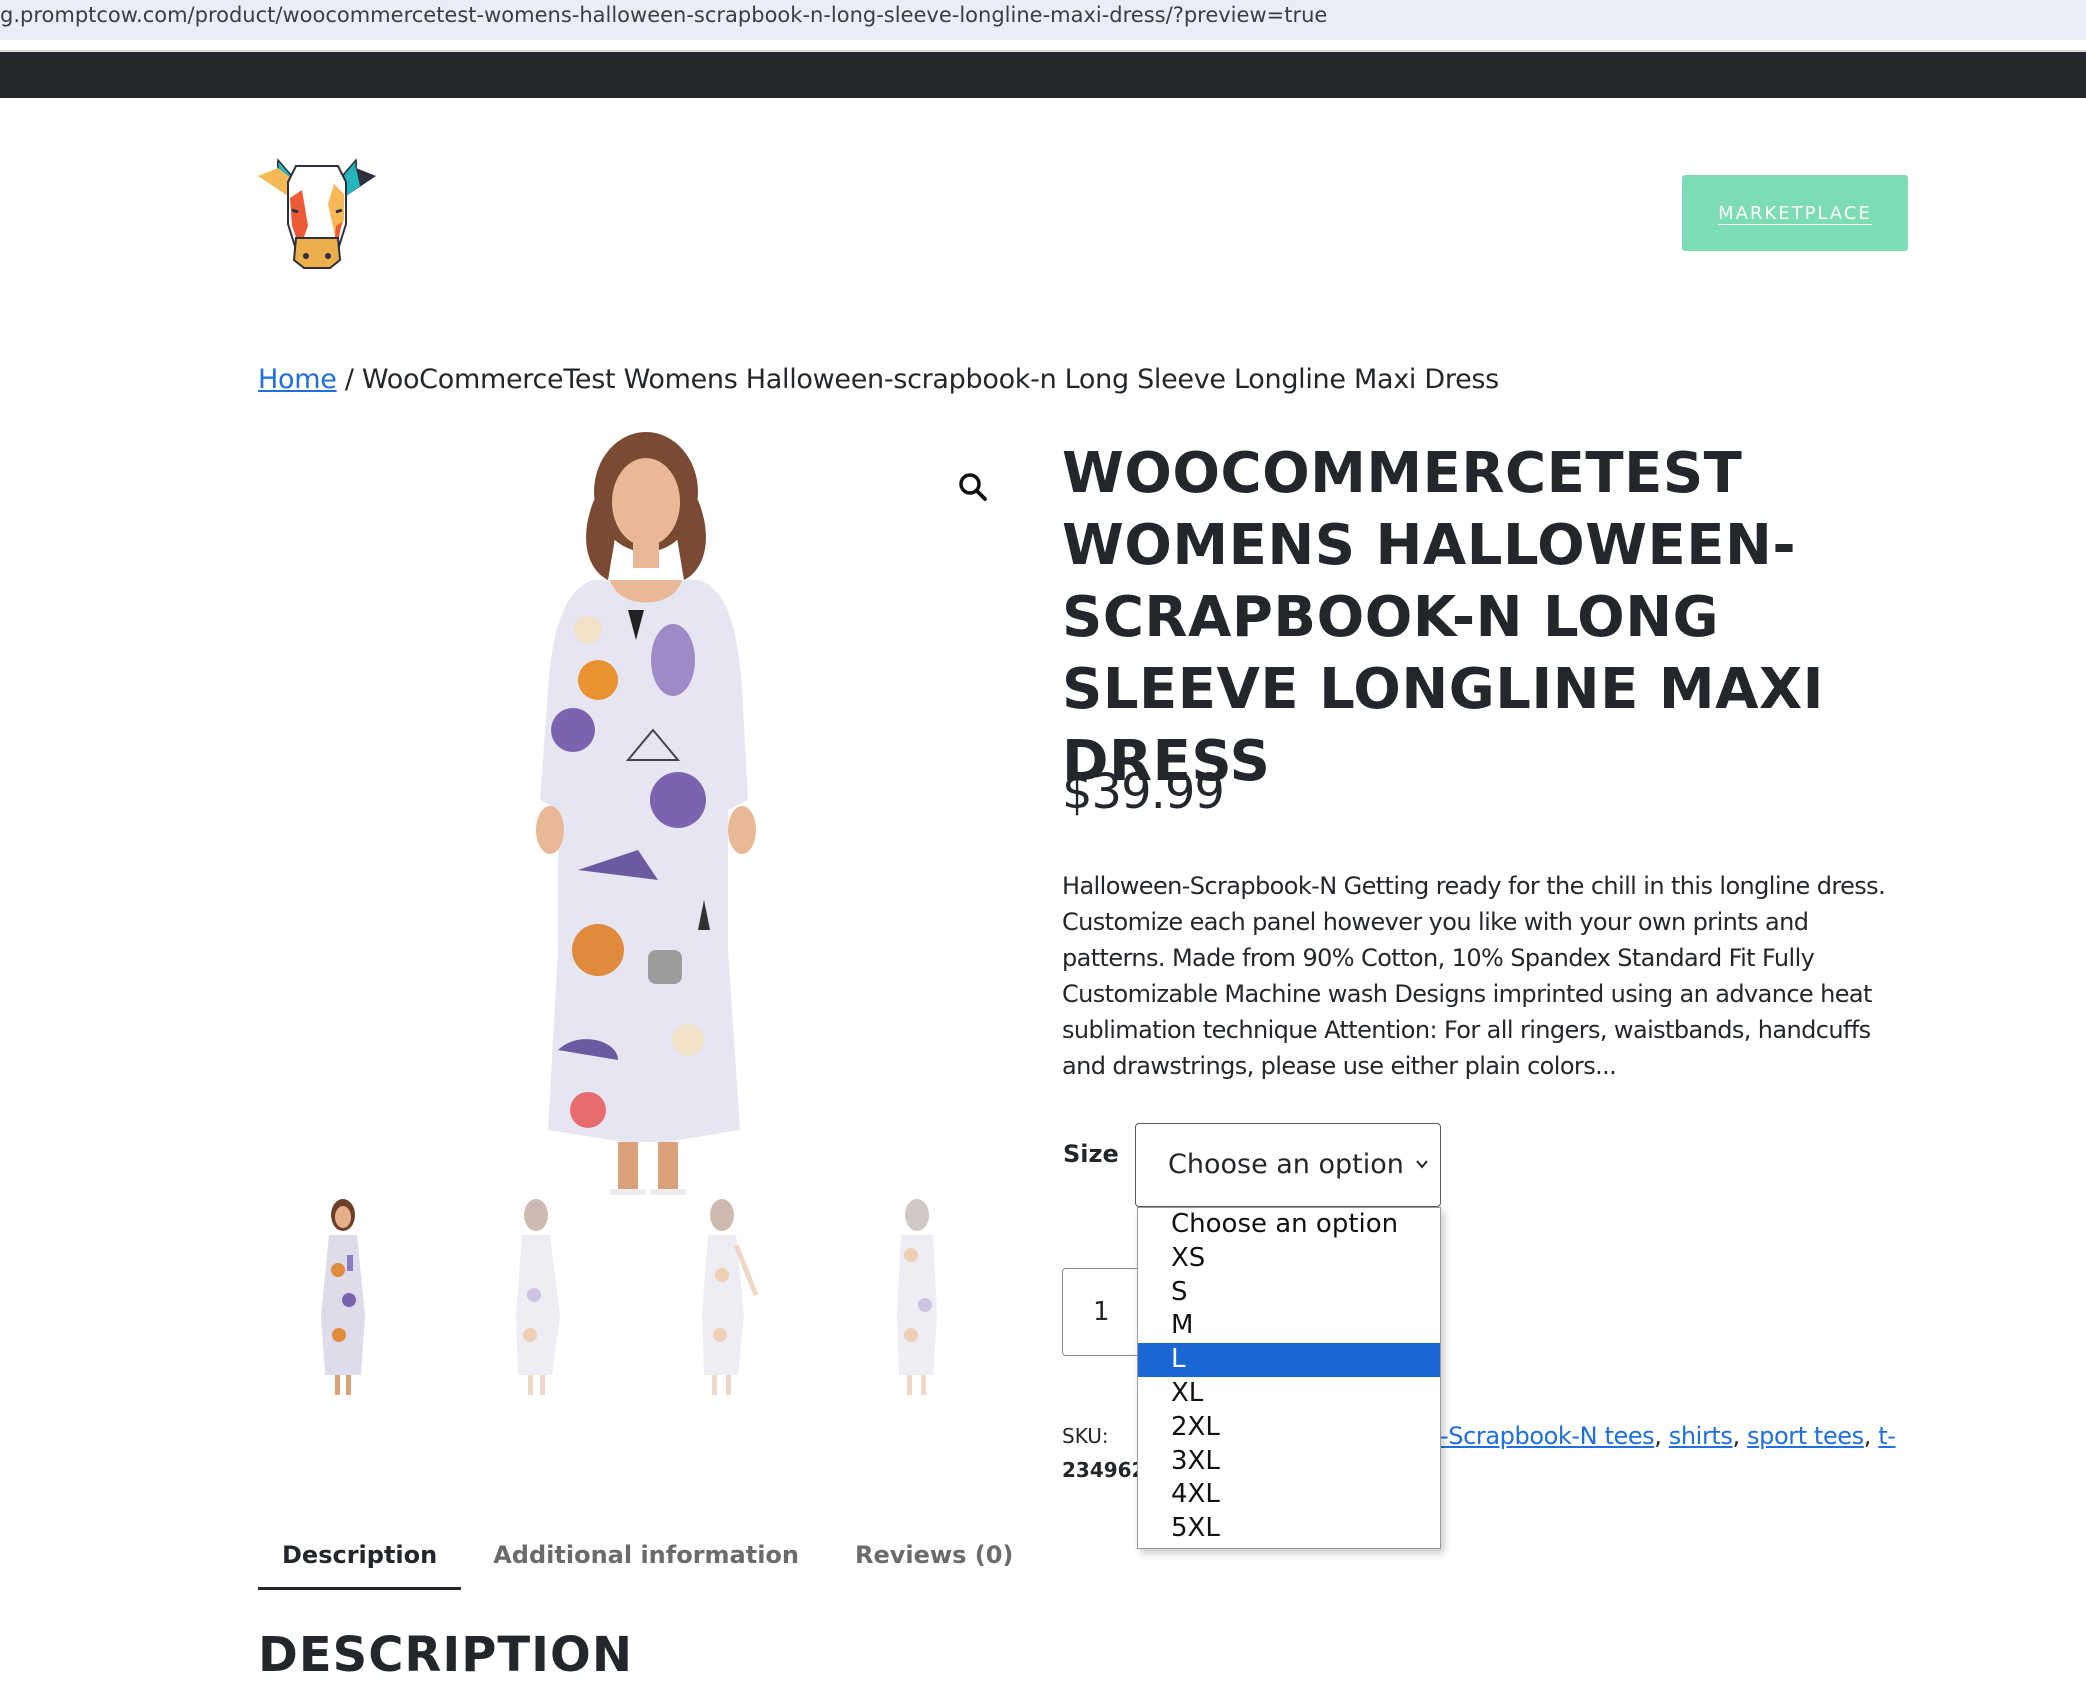  Describe the element at coordinates (1701, 1436) in the screenshot. I see `tag-link: shirts` at that location.